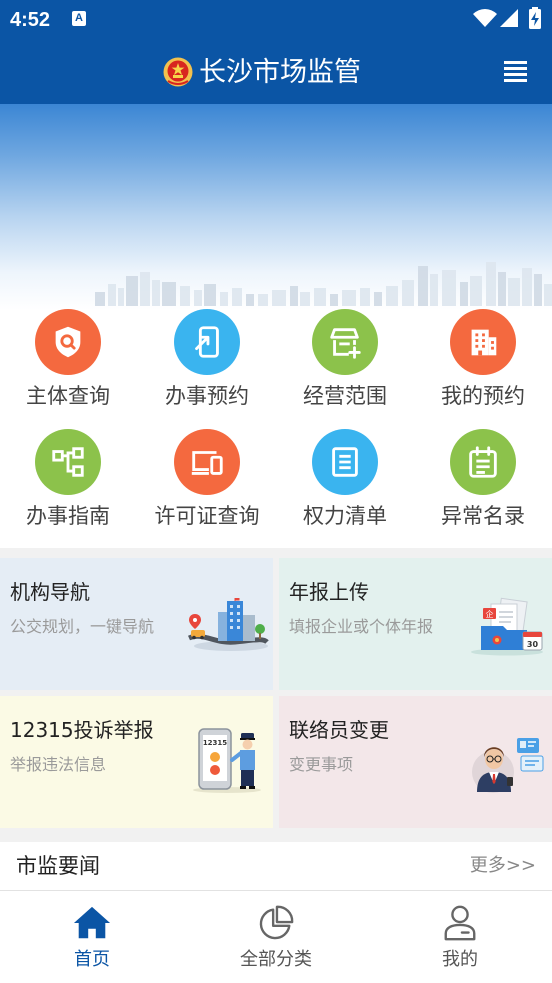  What do you see at coordinates (460, 923) in the screenshot?
I see `person-icon` at bounding box center [460, 923].